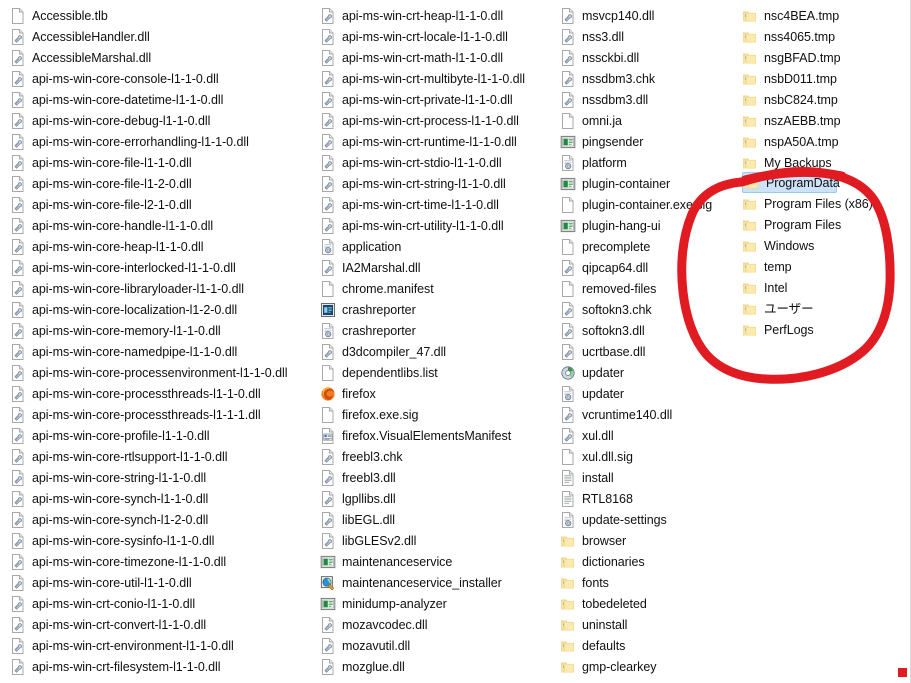 This screenshot has height=683, width=911. What do you see at coordinates (436, 162) in the screenshot?
I see `file-list-item: api-ms-win-crt-stdio-l1-1-0.dll` at bounding box center [436, 162].